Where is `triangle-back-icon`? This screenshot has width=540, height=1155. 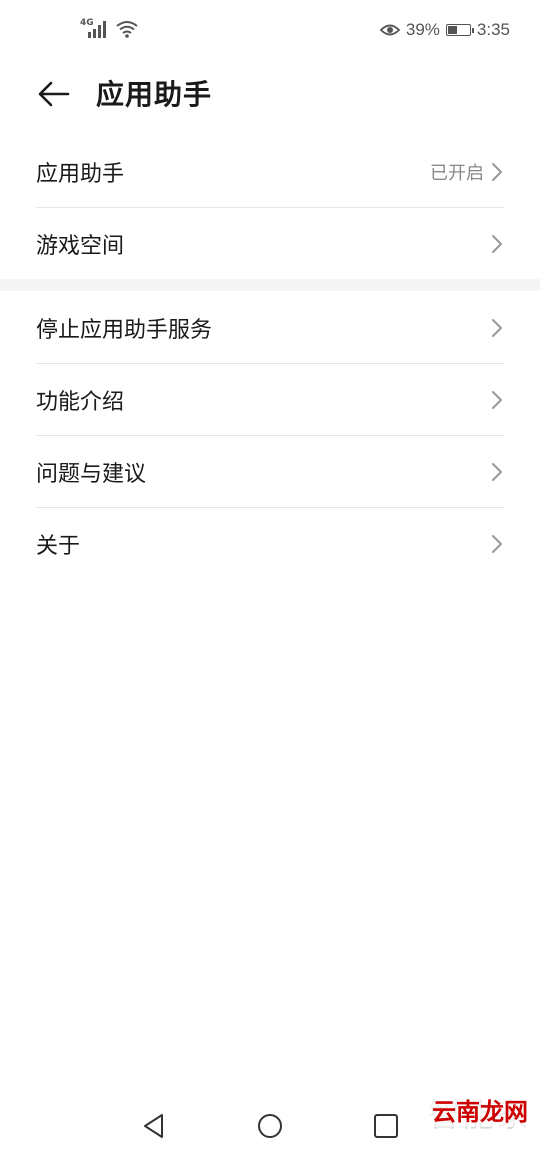
triangle-back-icon is located at coordinates (153, 1126).